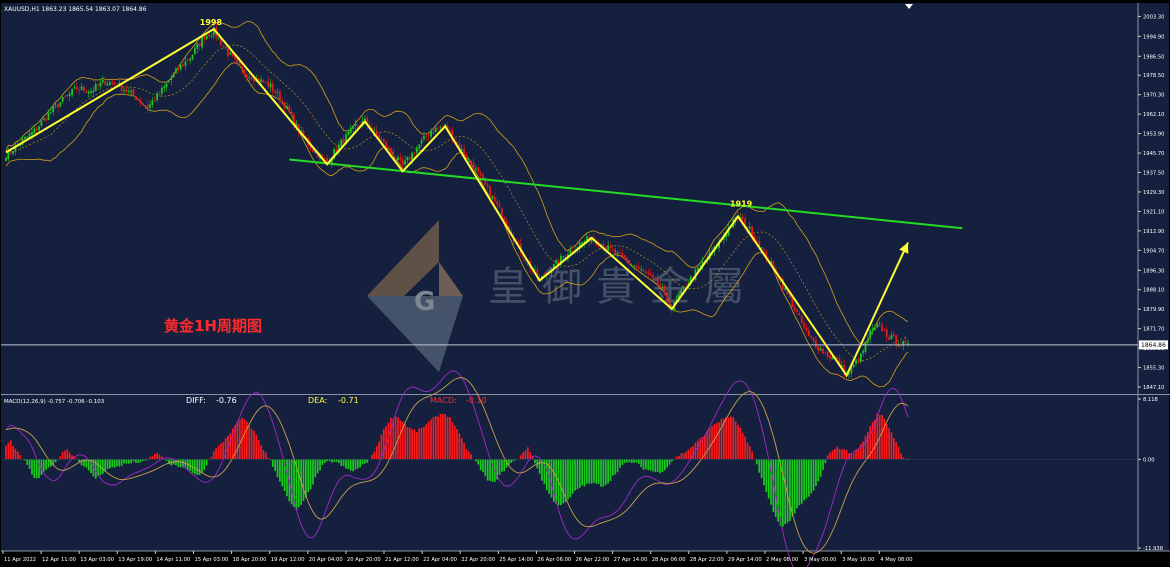 The height and width of the screenshot is (567, 1170). Describe the element at coordinates (623, 287) in the screenshot. I see `watermark-text: 皇御貴金屬` at that location.